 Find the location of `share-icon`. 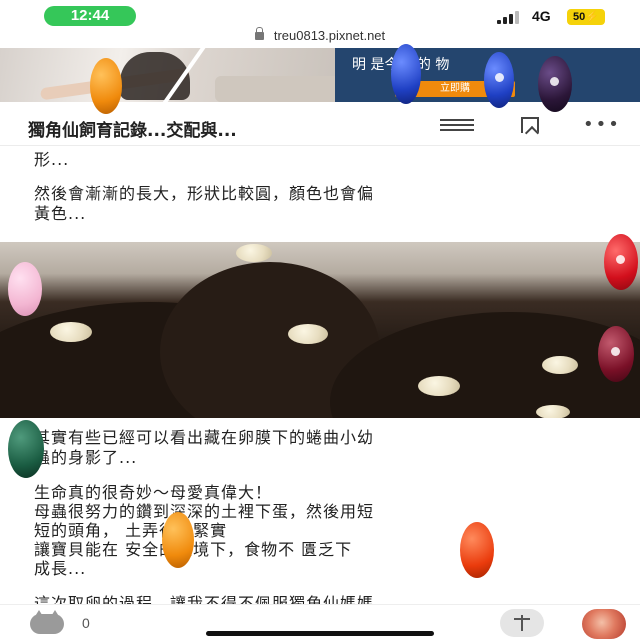

share-icon is located at coordinates (522, 623).